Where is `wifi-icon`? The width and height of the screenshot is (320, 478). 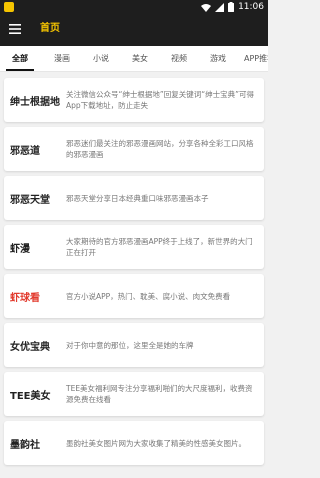
wifi-icon is located at coordinates (206, 7).